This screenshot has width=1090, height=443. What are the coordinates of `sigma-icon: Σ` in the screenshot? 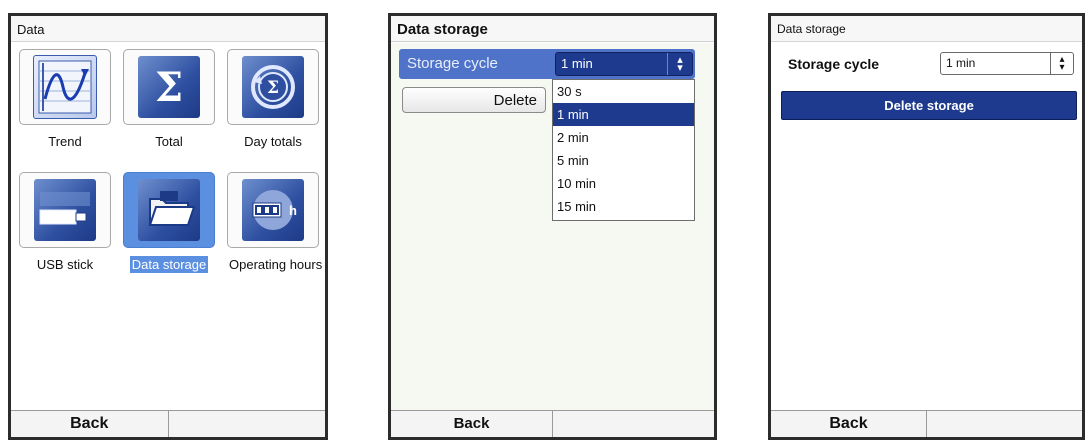 It's located at (169, 87).